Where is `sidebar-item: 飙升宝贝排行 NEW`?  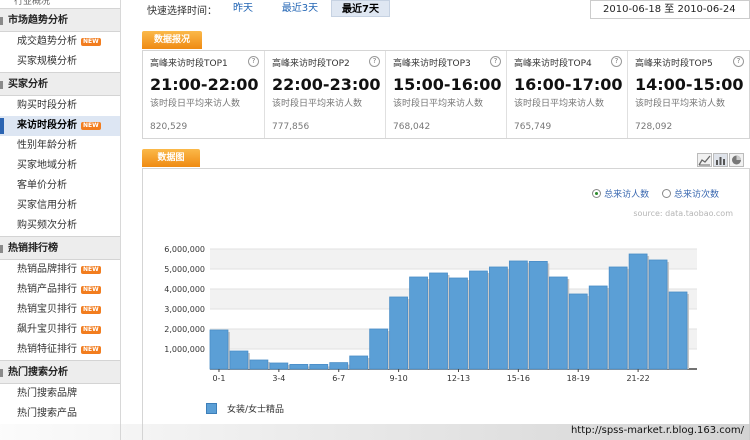
sidebar-item: 飙升宝贝排行 NEW is located at coordinates (60, 330).